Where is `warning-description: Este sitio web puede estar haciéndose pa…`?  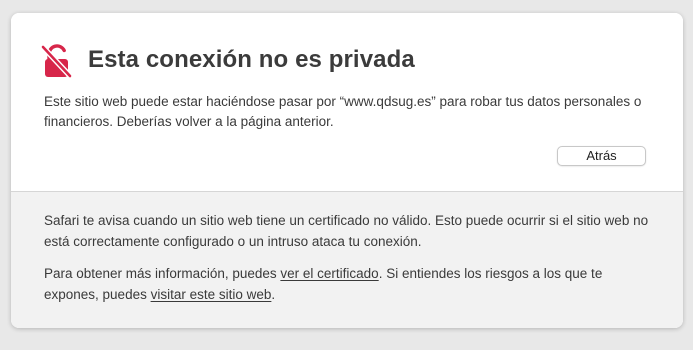
warning-description: Este sitio web puede estar haciéndose pa… is located at coordinates (343, 111).